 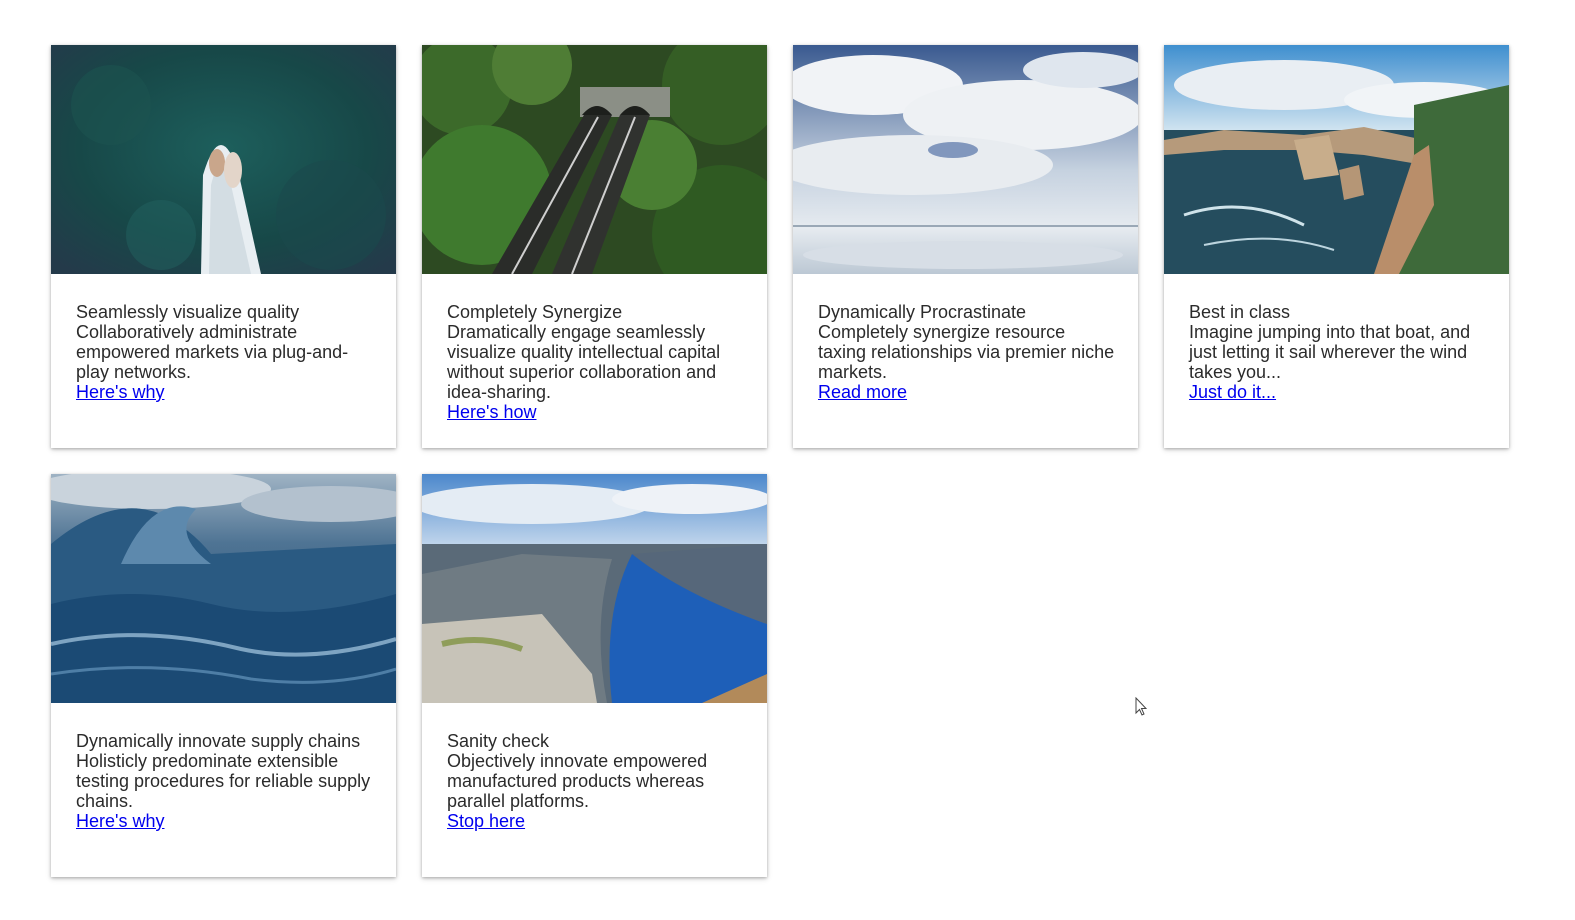 I want to click on card-title: Sanity check, so click(x=498, y=741).